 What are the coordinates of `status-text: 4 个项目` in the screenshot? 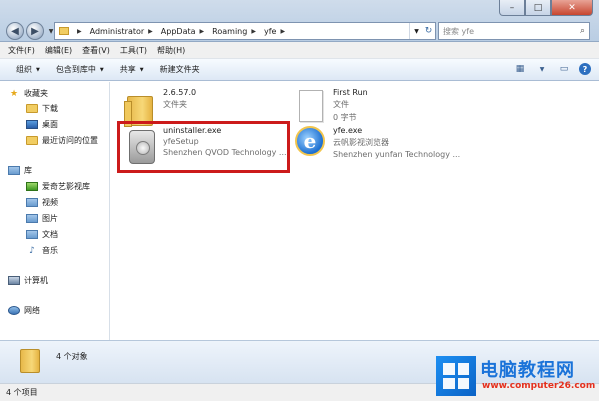 It's located at (22, 392).